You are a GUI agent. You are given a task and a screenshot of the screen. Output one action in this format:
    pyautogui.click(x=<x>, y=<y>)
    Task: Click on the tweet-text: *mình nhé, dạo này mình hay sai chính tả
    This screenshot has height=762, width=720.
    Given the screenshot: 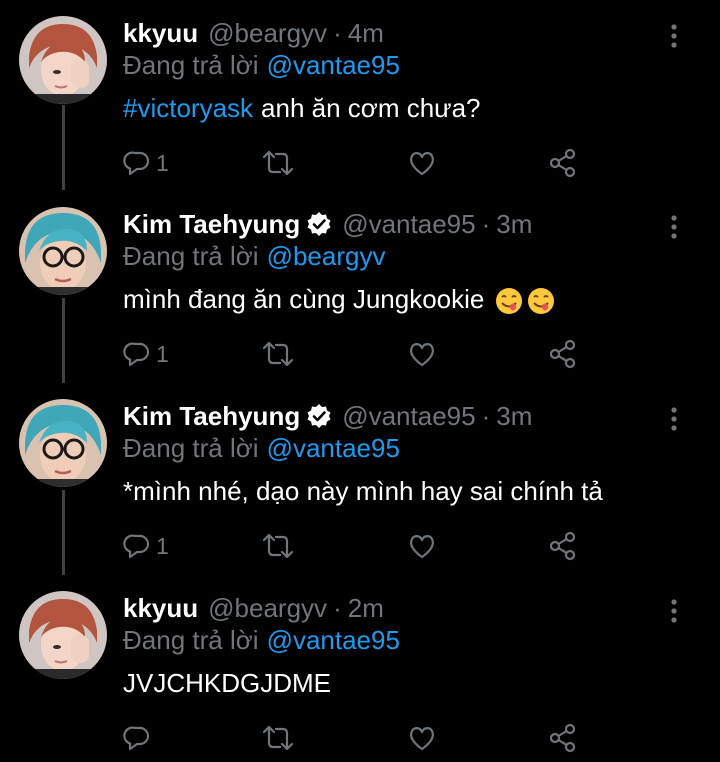 What is the action you would take?
    pyautogui.click(x=363, y=491)
    